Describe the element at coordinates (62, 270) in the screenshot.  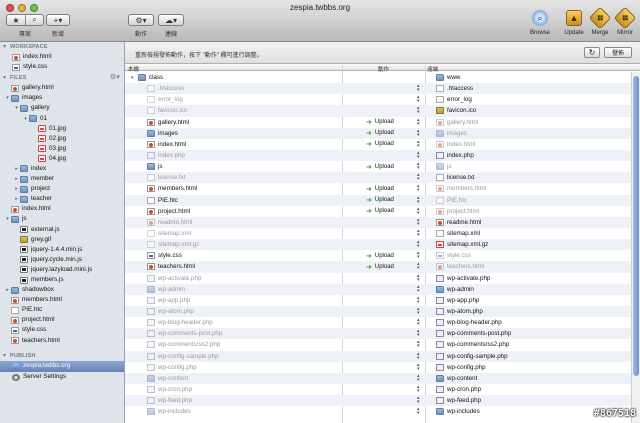
I see `file-tree-item: jquery.lazyload.mini.js` at that location.